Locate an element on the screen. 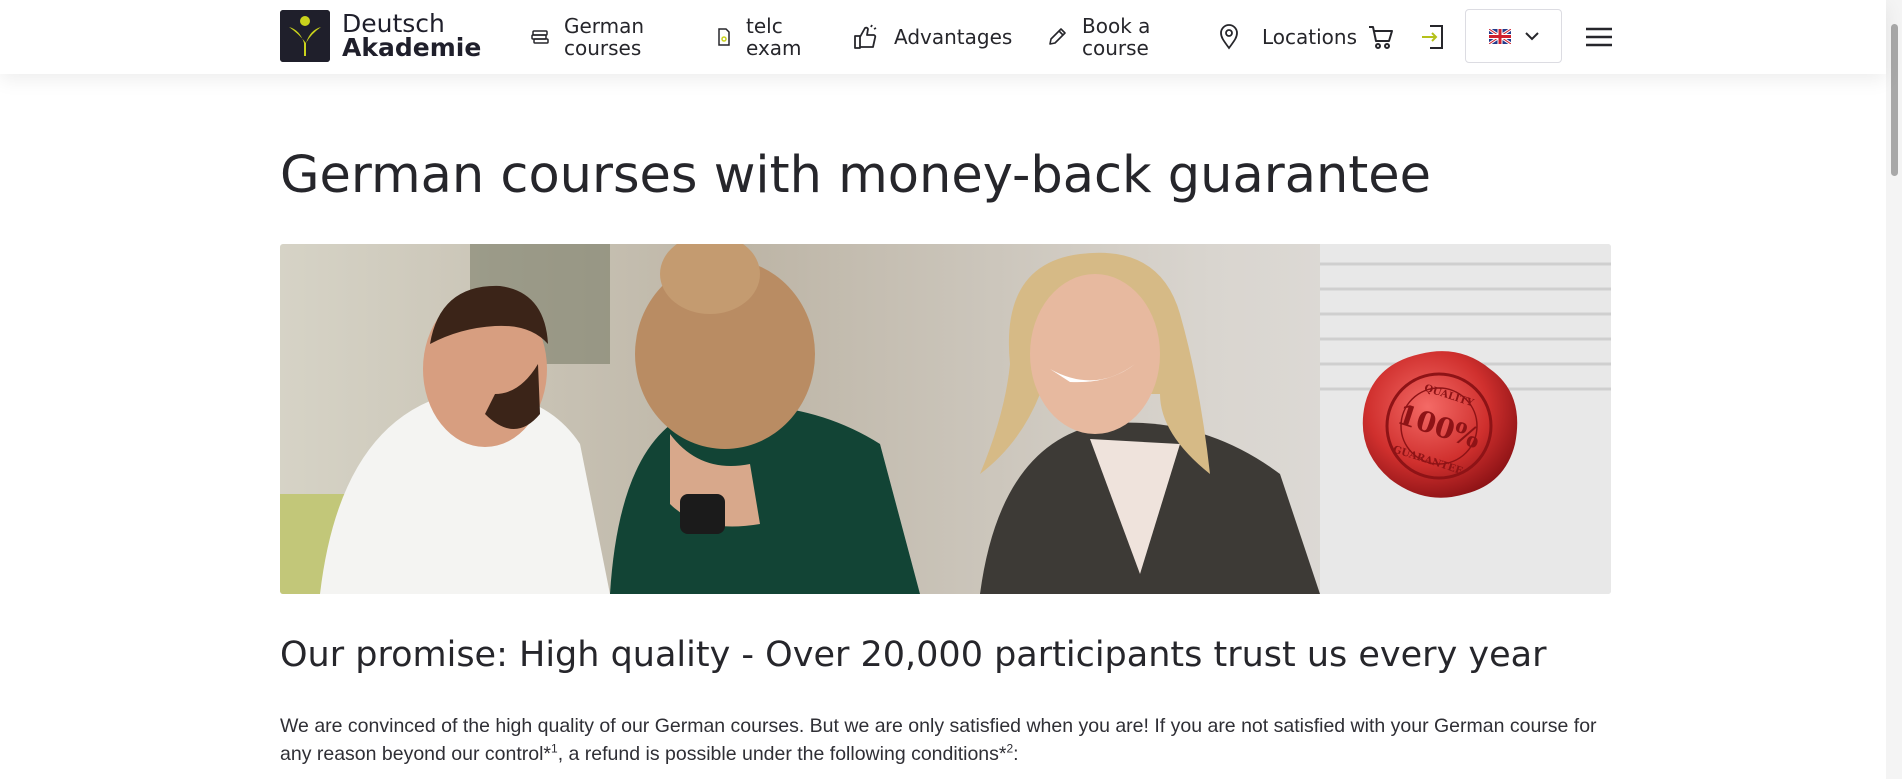  nav-locations: Locations is located at coordinates (1287, 37).